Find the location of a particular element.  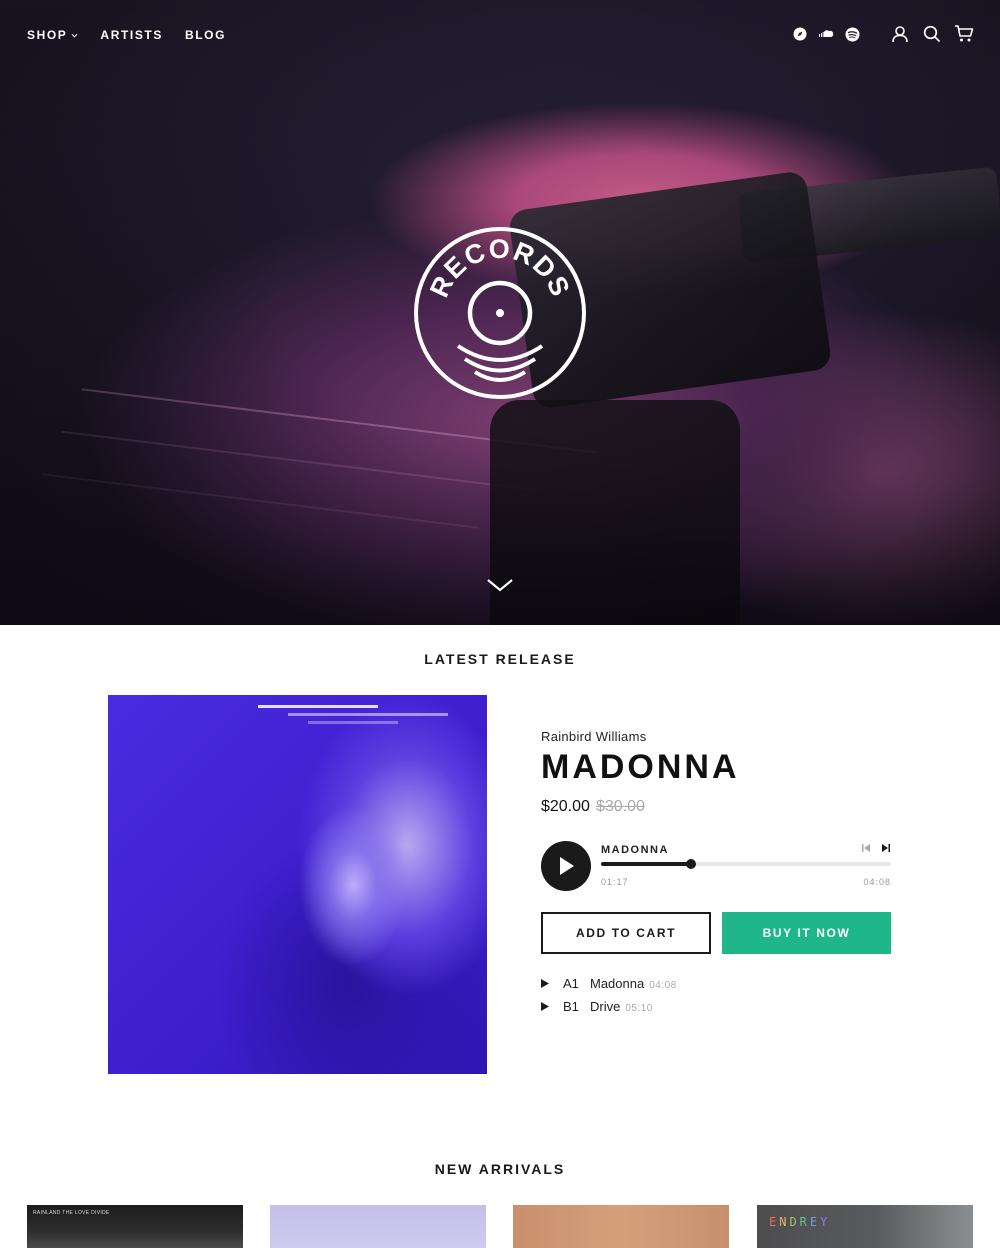

track-row: A1 Madonna 04:08 is located at coordinates (609, 987).